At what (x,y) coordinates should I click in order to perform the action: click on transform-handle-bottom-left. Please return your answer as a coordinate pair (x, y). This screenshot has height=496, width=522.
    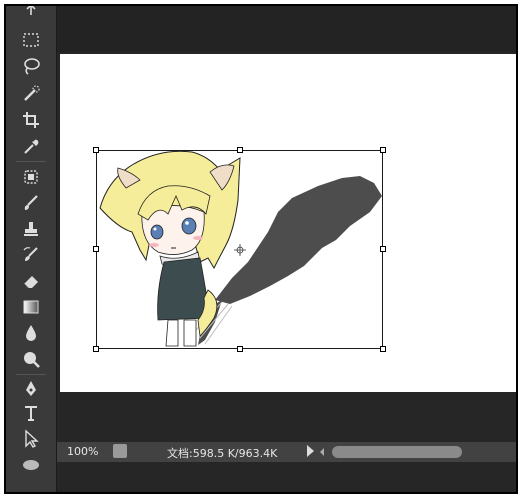
    Looking at the image, I should click on (96, 349).